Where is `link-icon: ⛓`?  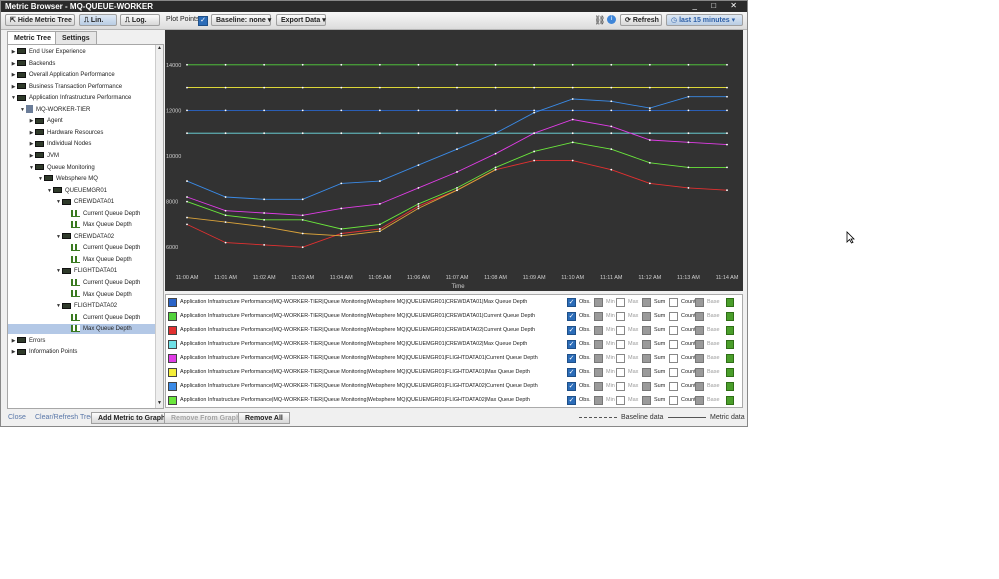
link-icon: ⛓ is located at coordinates (599, 20).